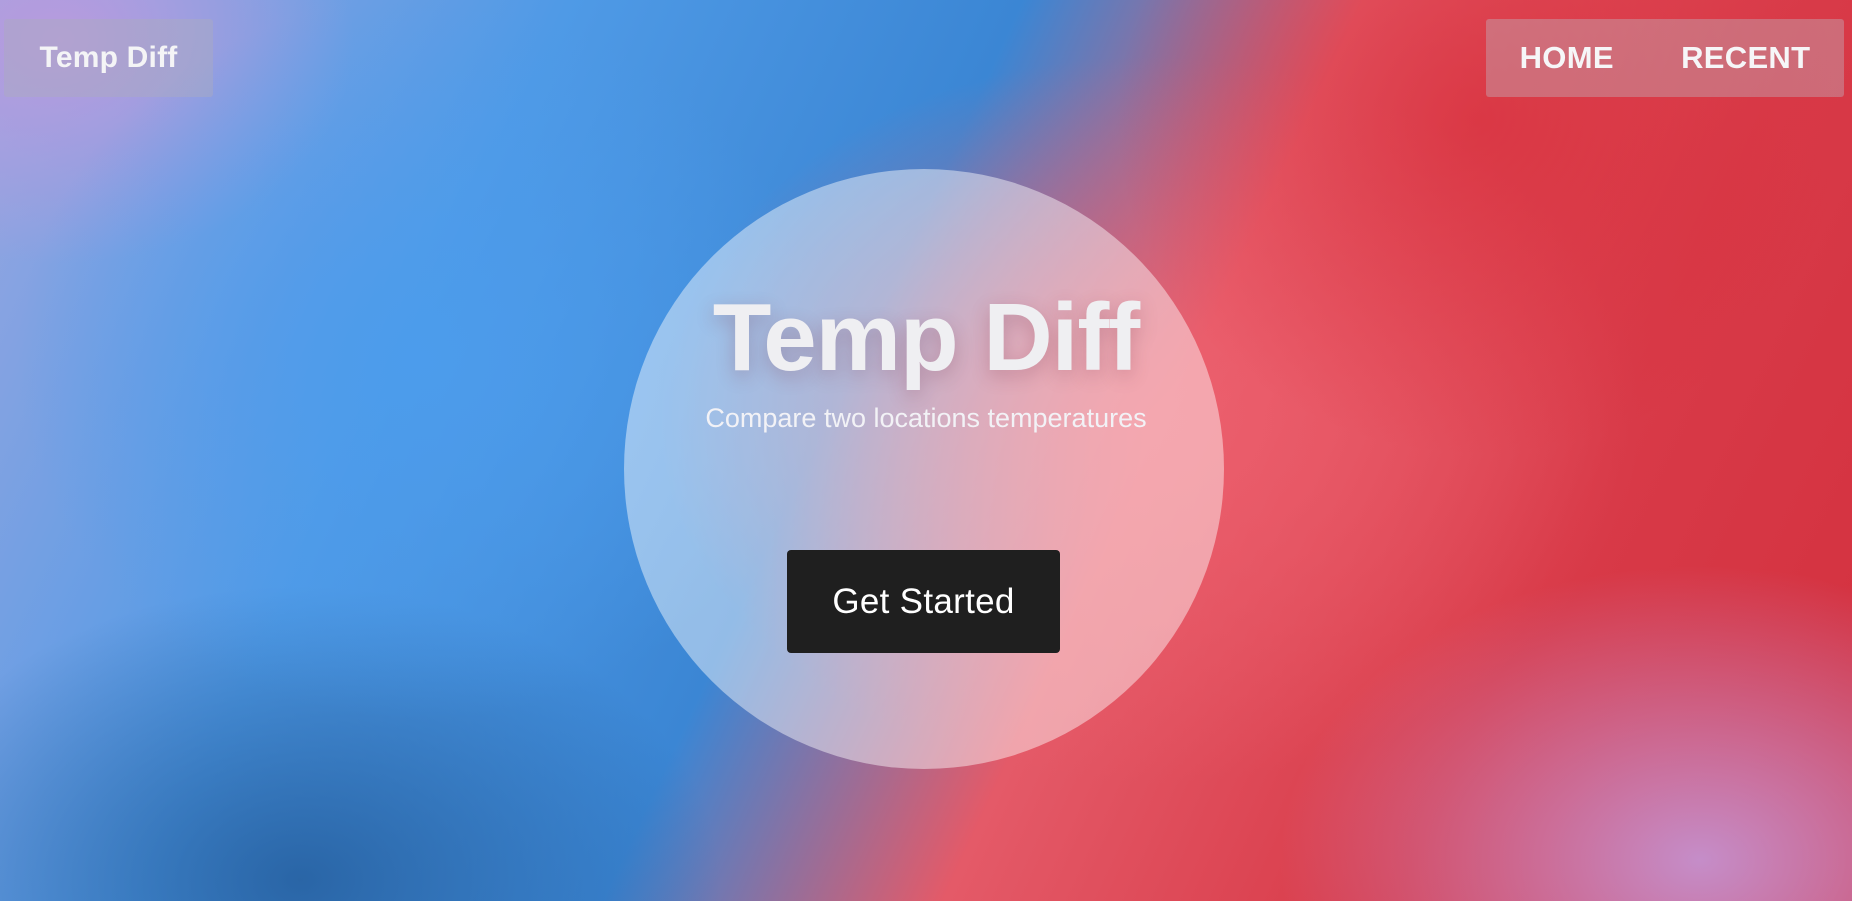 The width and height of the screenshot is (1852, 901). I want to click on nav-item-home: HOME, so click(1567, 58).